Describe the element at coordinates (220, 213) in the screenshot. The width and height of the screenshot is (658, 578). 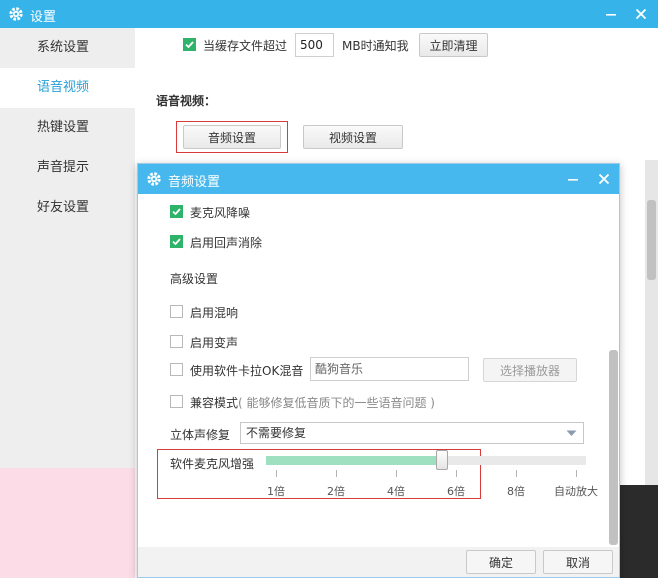
I see `noise-reduction-label: 麦克风降噪` at that location.